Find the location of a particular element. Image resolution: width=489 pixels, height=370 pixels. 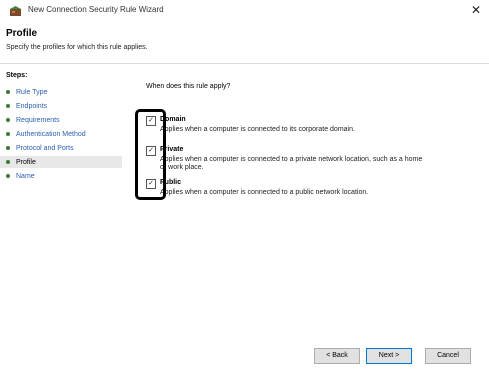

step-requirements: Requirements is located at coordinates (33, 120).